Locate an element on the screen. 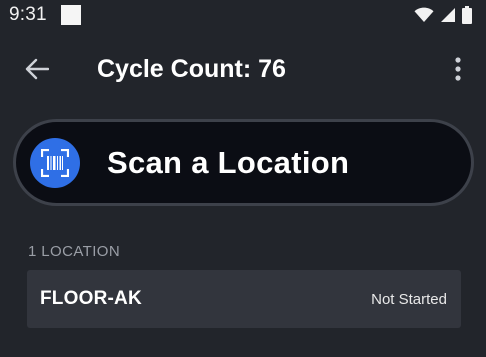 The height and width of the screenshot is (357, 486). app-bar: Cycle Count: 76 is located at coordinates (243, 69).